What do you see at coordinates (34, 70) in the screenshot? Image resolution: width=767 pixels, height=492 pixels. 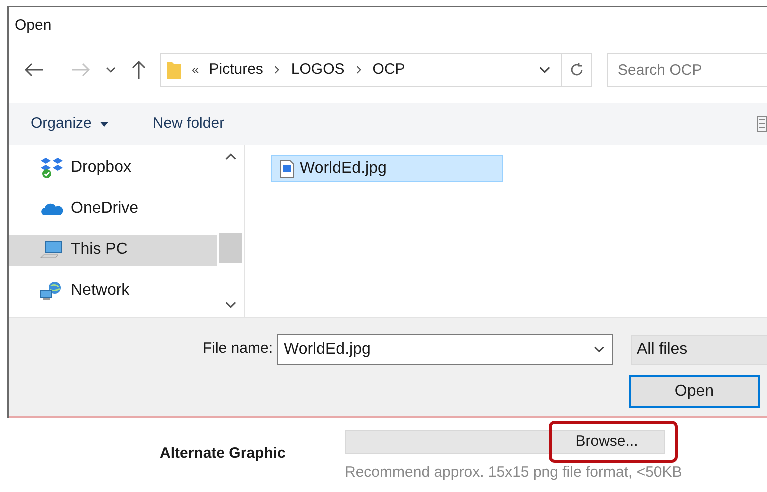 I see `back-arrow-icon` at bounding box center [34, 70].